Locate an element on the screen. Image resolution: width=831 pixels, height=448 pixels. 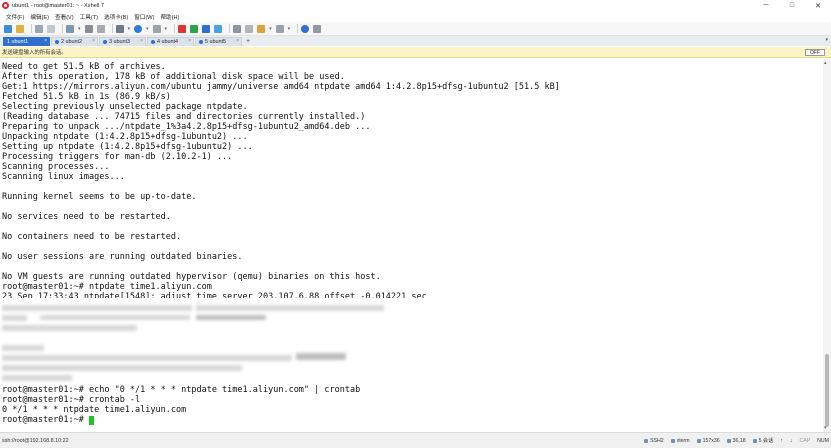
connect-icon is located at coordinates (39, 28).